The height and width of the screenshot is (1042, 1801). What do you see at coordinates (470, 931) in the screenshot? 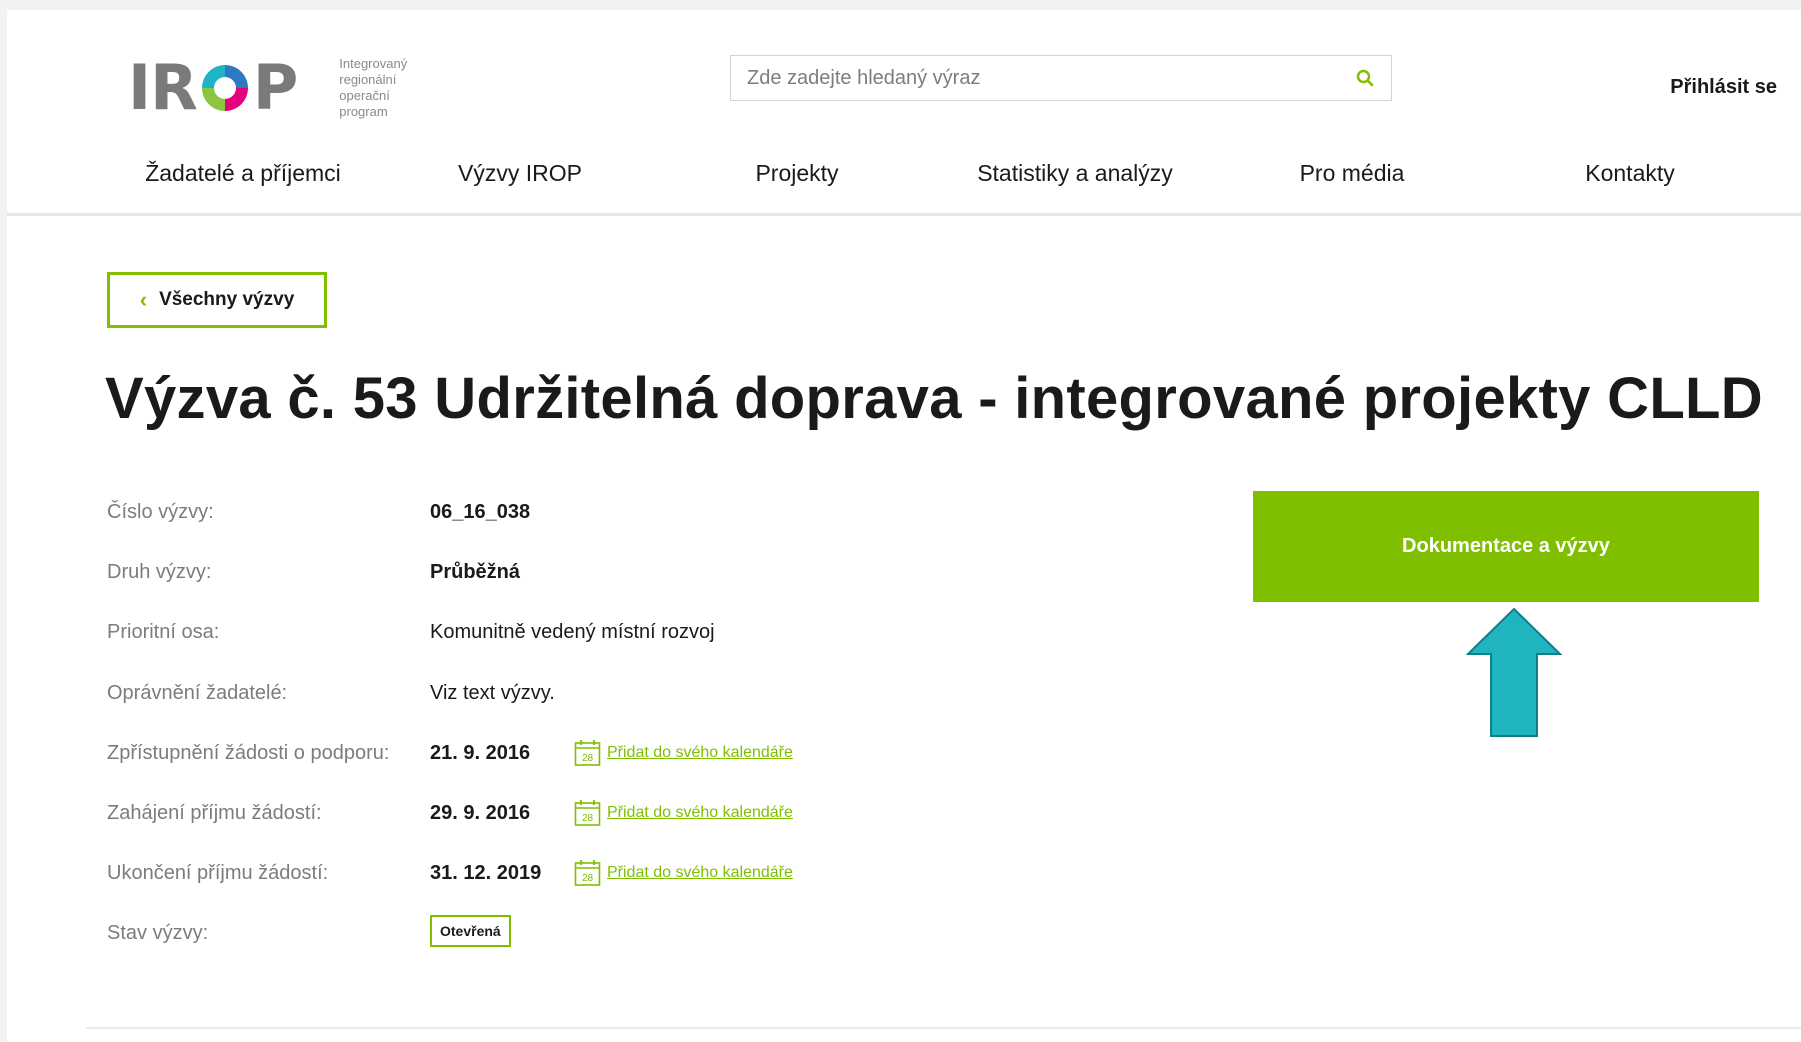
I see `status-badge: Otevřená` at bounding box center [470, 931].